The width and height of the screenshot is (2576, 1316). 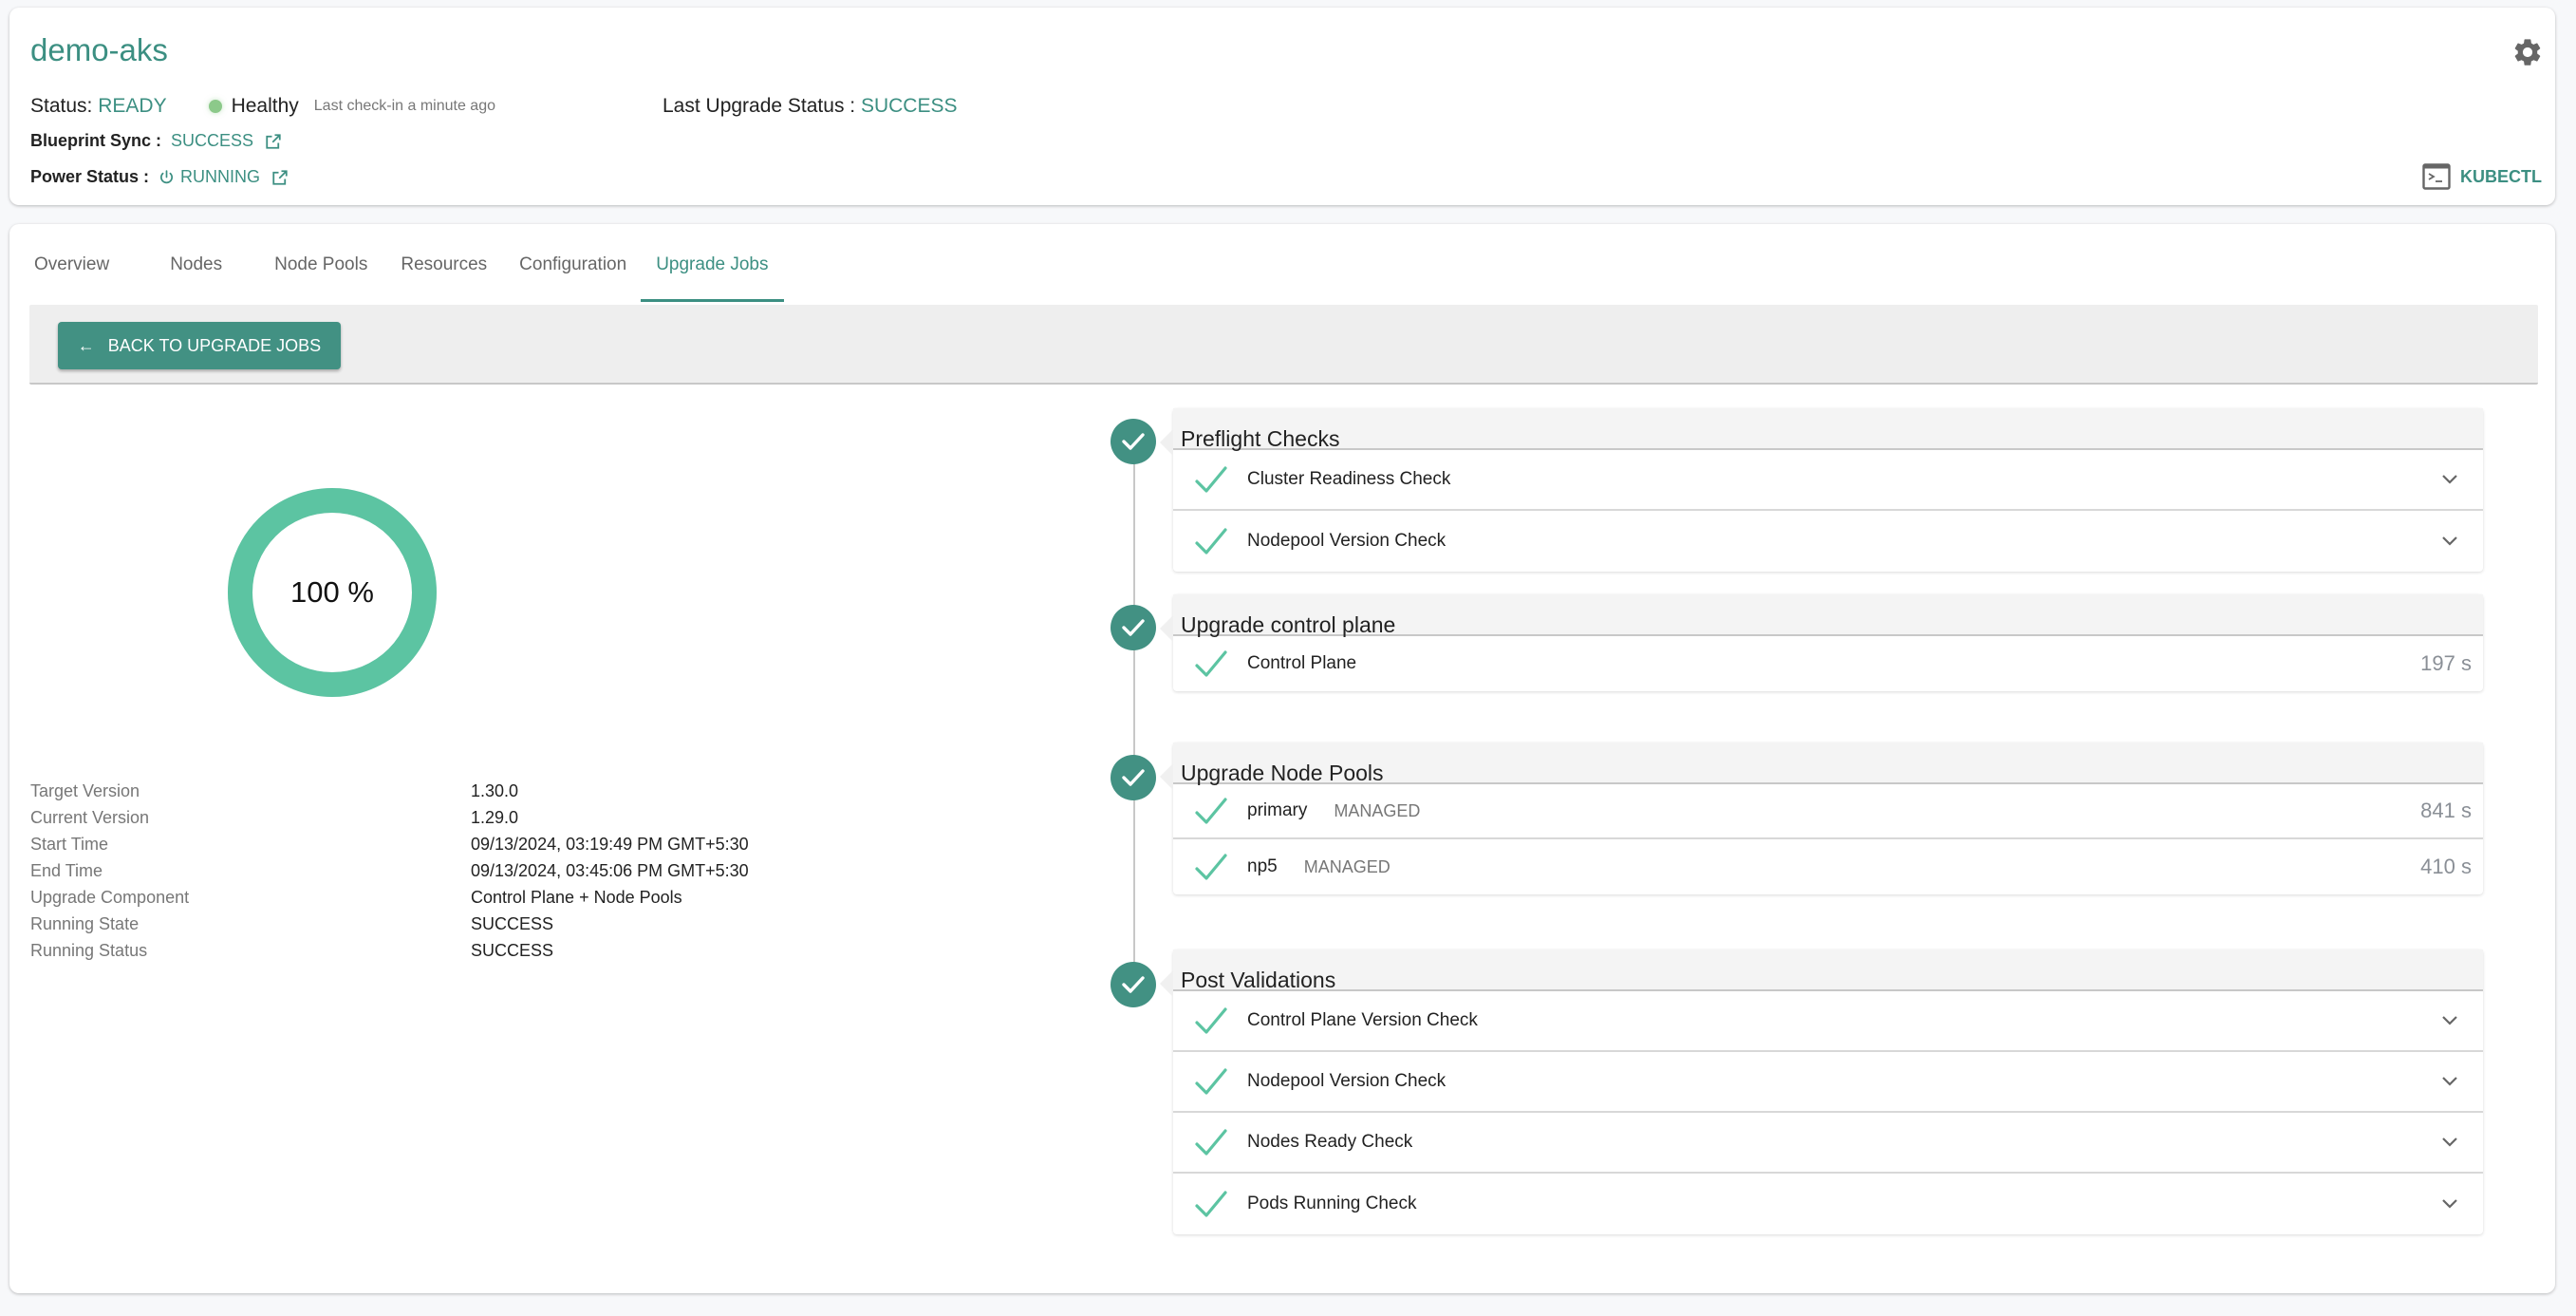 I want to click on item-label: np5, so click(x=1263, y=866).